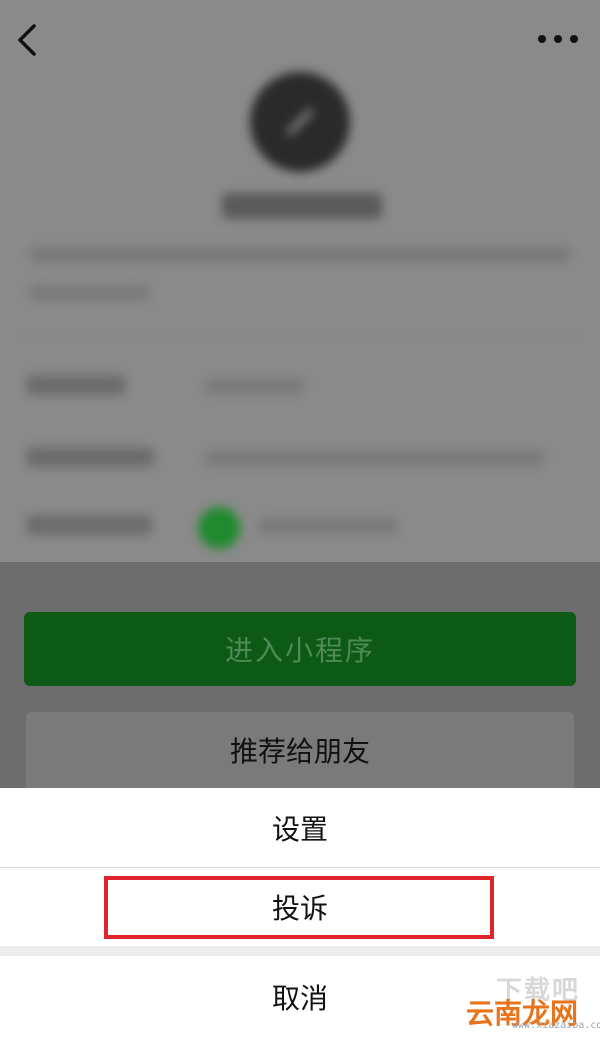 This screenshot has height=1038, width=600. Describe the element at coordinates (556, 1025) in the screenshot. I see `watermark-url: www.xiazaiba.com` at that location.